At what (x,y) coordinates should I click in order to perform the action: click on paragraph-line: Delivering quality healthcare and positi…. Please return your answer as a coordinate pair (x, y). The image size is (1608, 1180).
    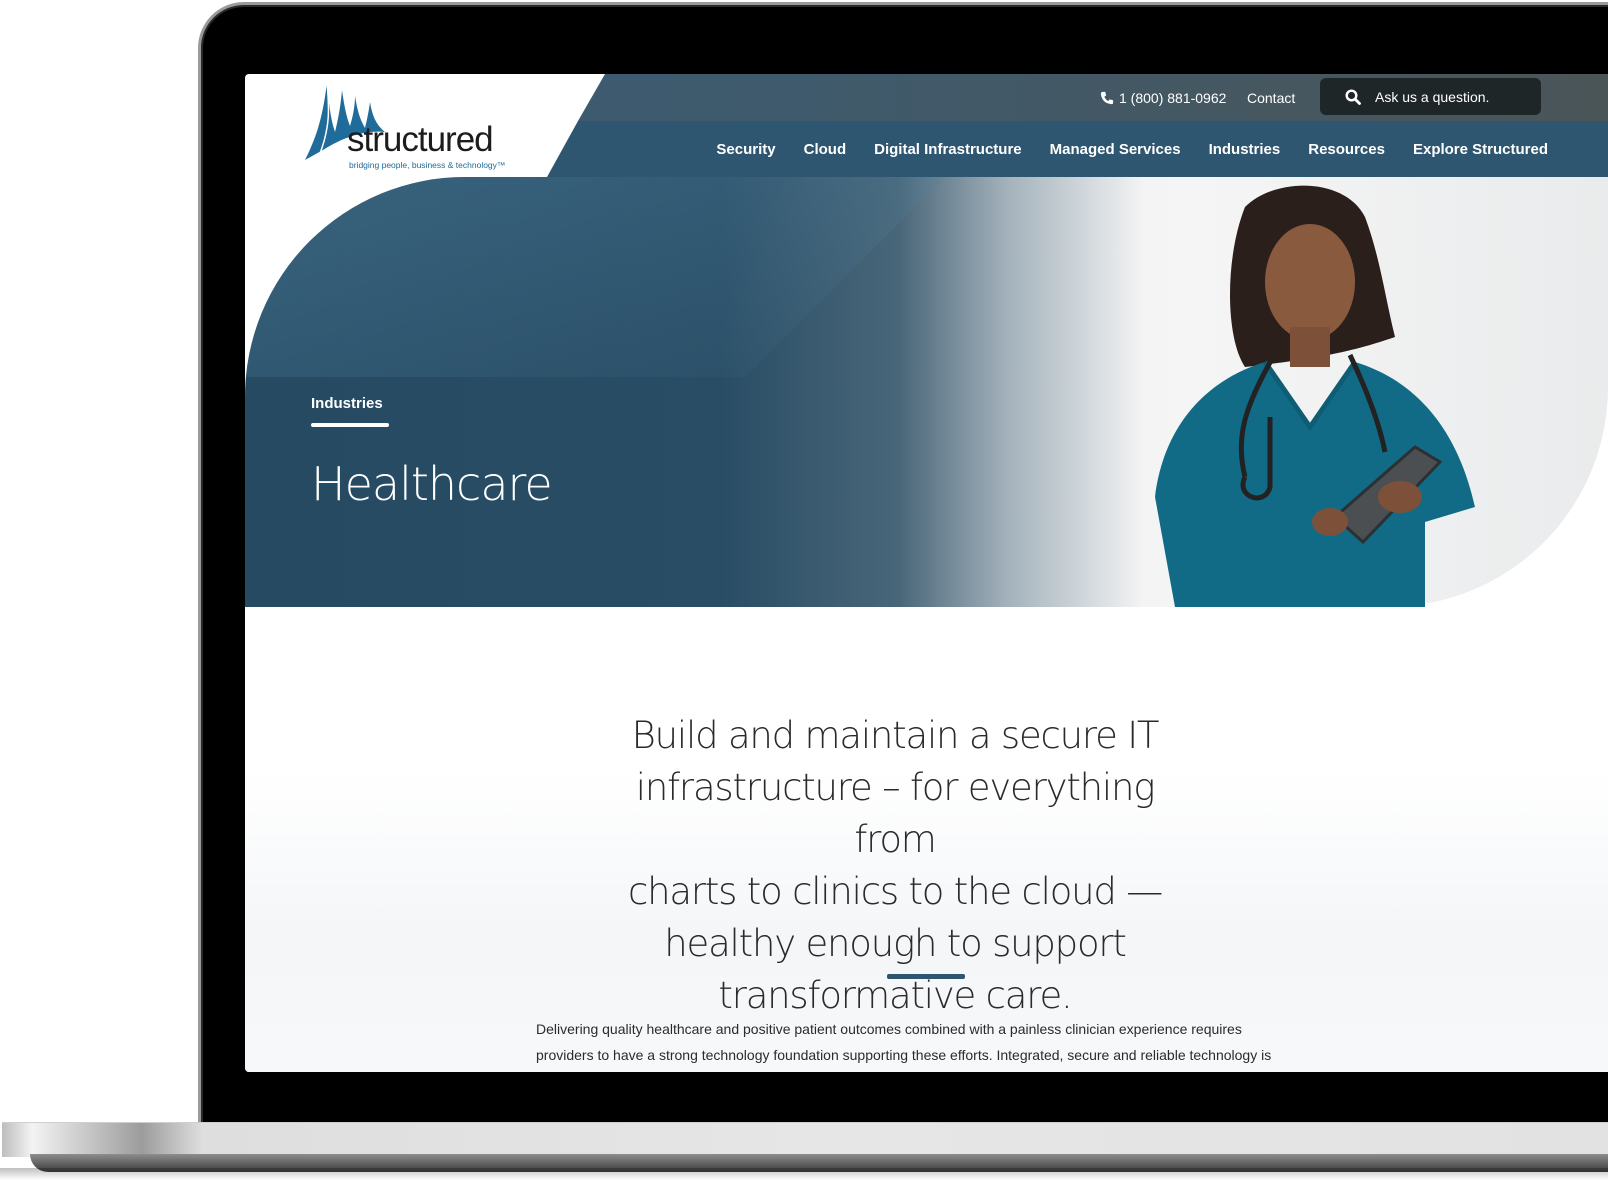
    Looking at the image, I should click on (889, 1029).